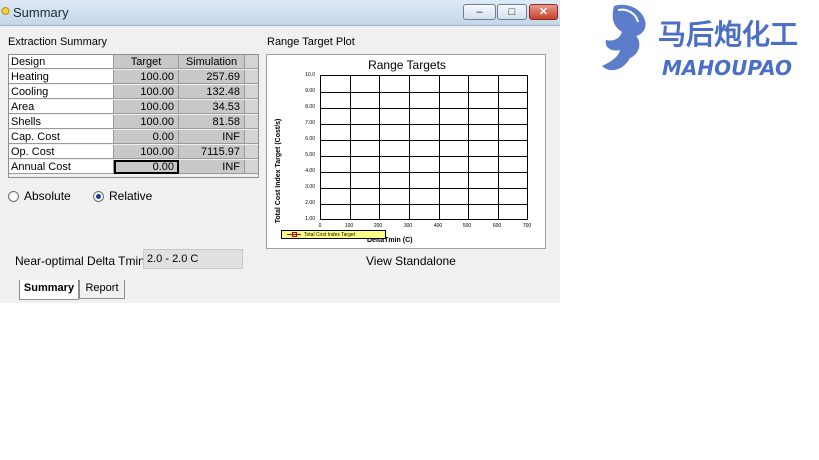 Image resolution: width=819 pixels, height=460 pixels. Describe the element at coordinates (61, 62) in the screenshot. I see `header-design: Design` at that location.